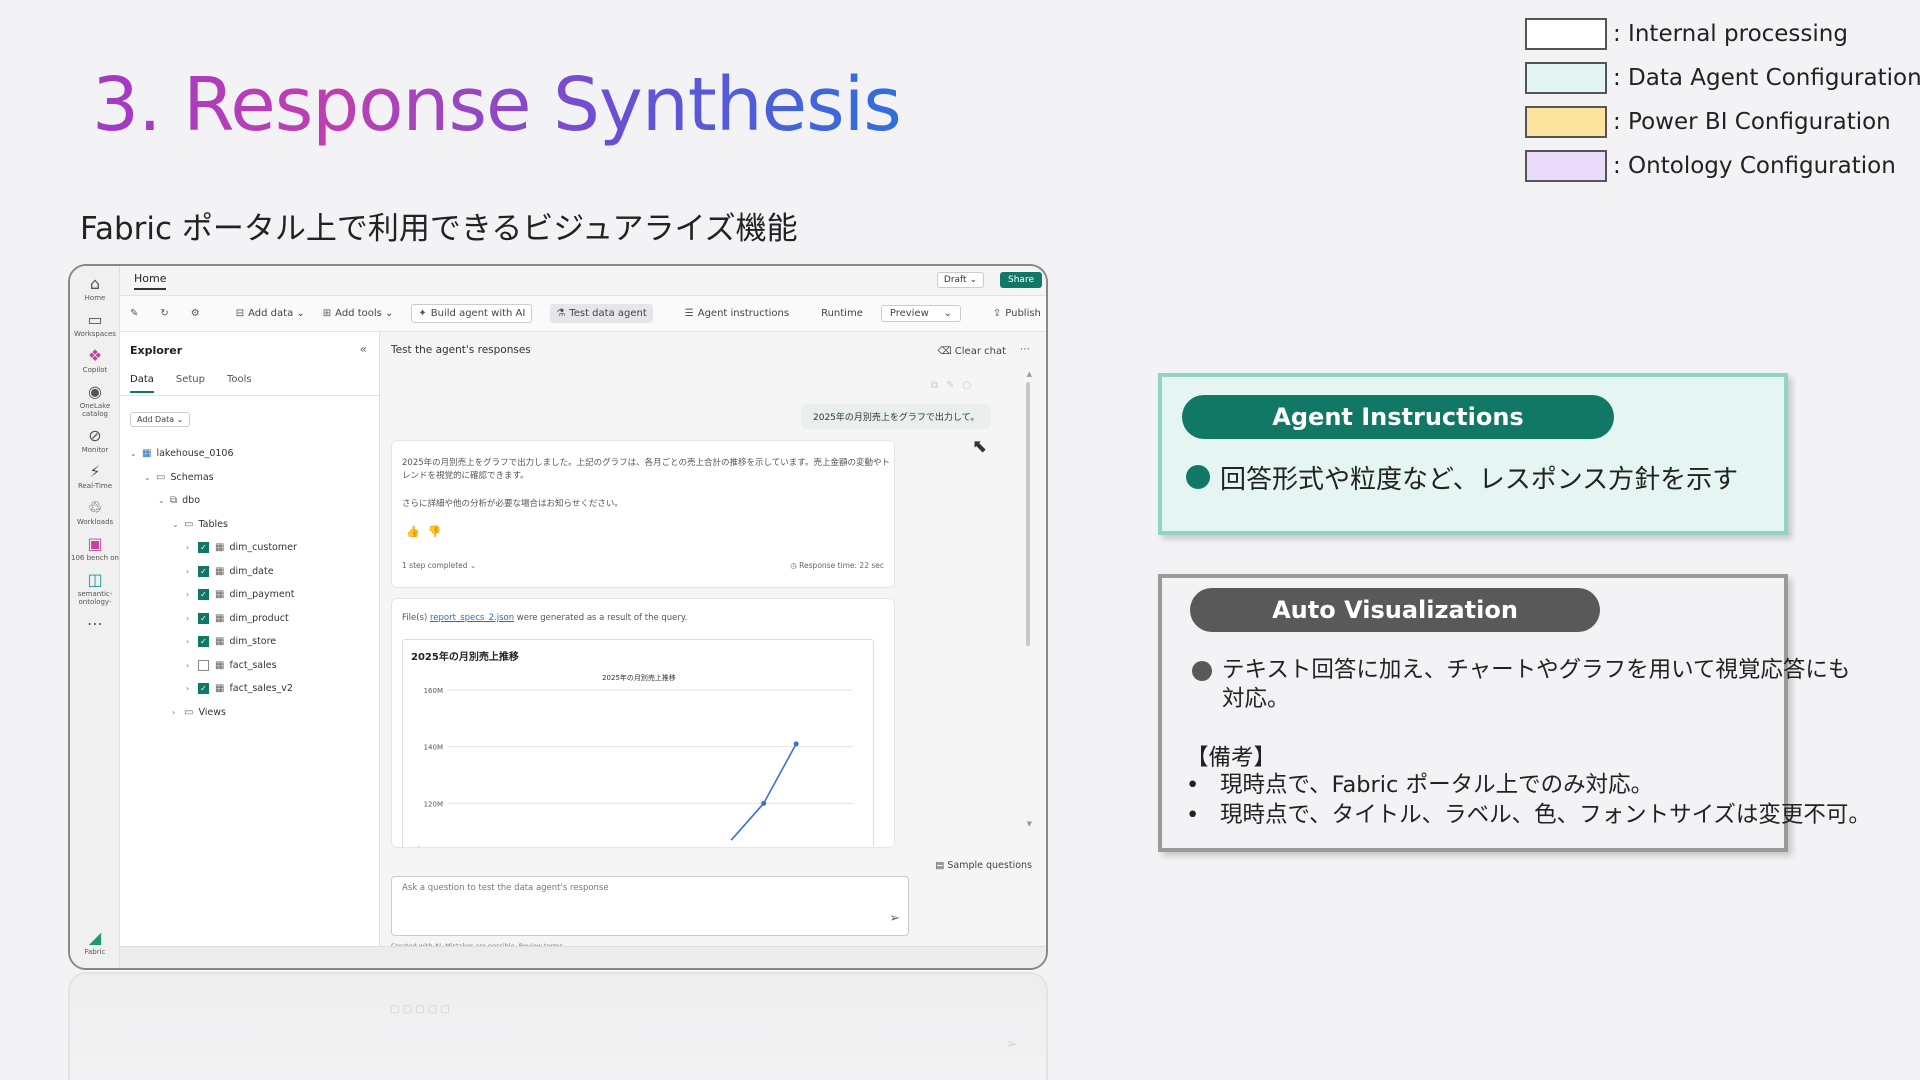  What do you see at coordinates (239, 383) in the screenshot?
I see `tab-tools: Tools` at bounding box center [239, 383].